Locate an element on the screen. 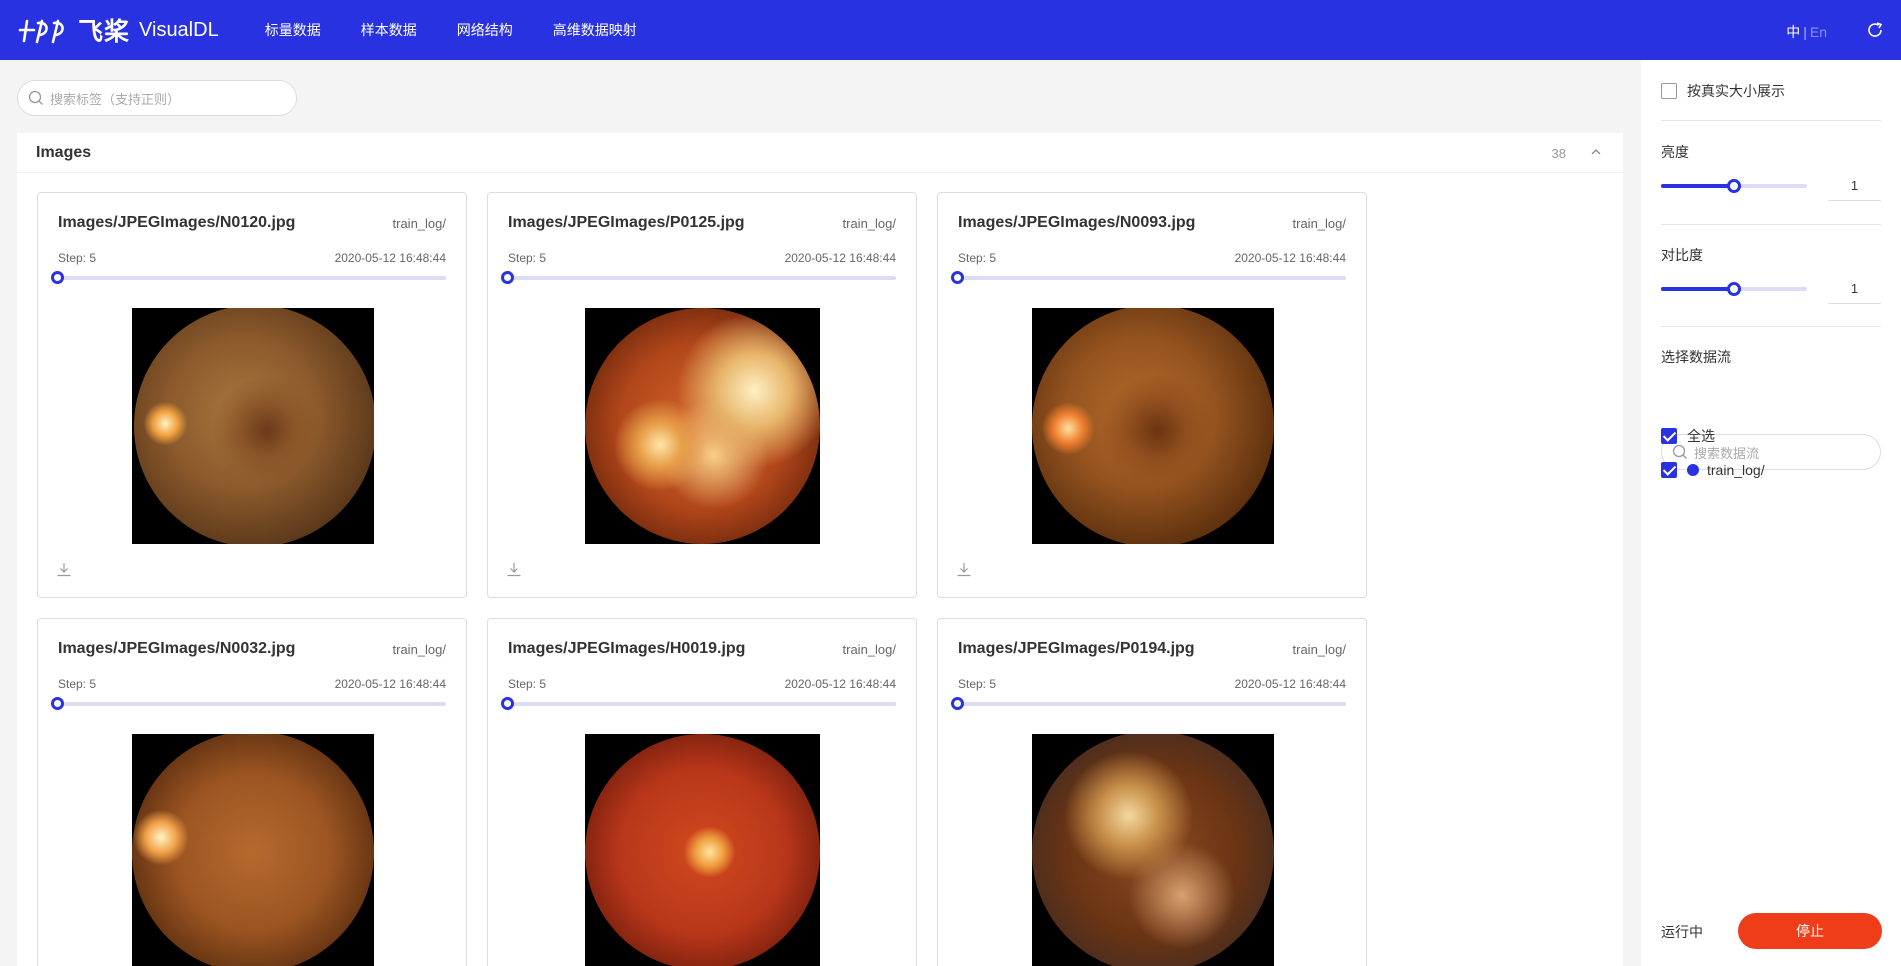  run-color-dot is located at coordinates (1693, 470).